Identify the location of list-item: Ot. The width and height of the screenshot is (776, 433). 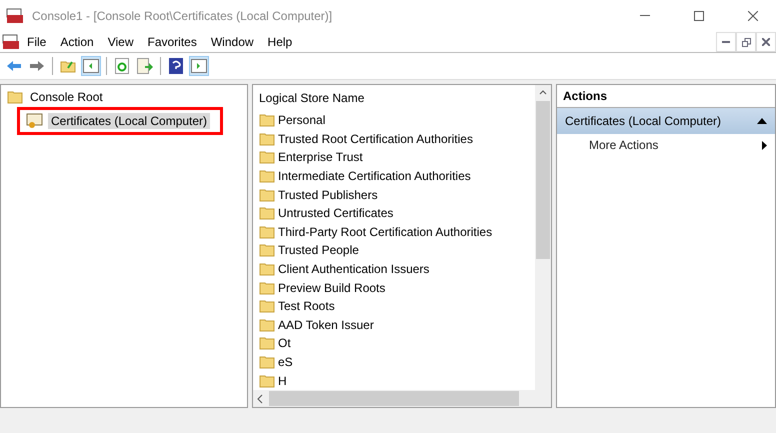
(284, 343).